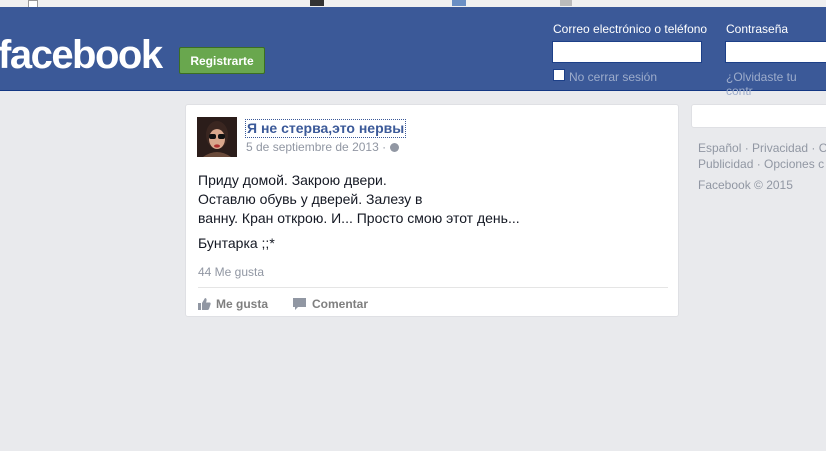  What do you see at coordinates (395, 147) in the screenshot?
I see `globe-icon` at bounding box center [395, 147].